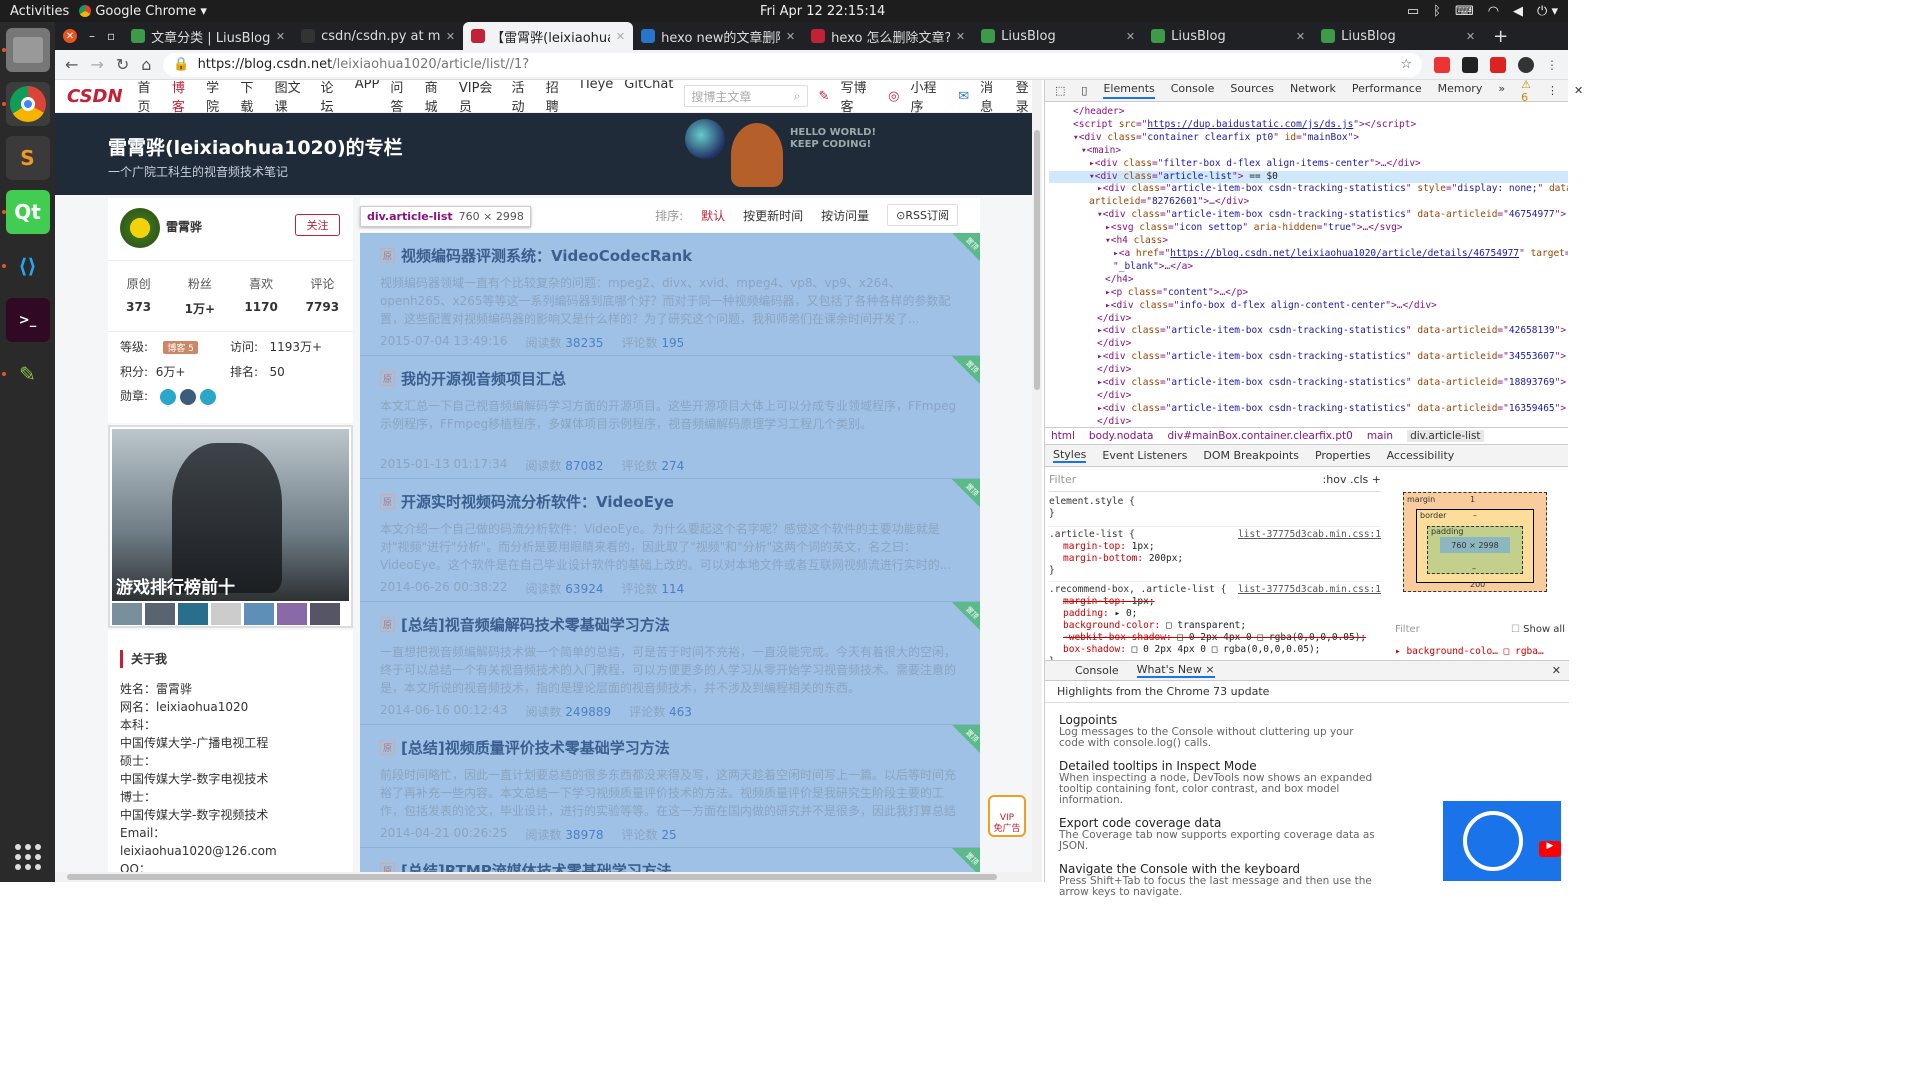  Describe the element at coordinates (1252, 90) in the screenshot. I see `devtools-tab: Sources` at that location.